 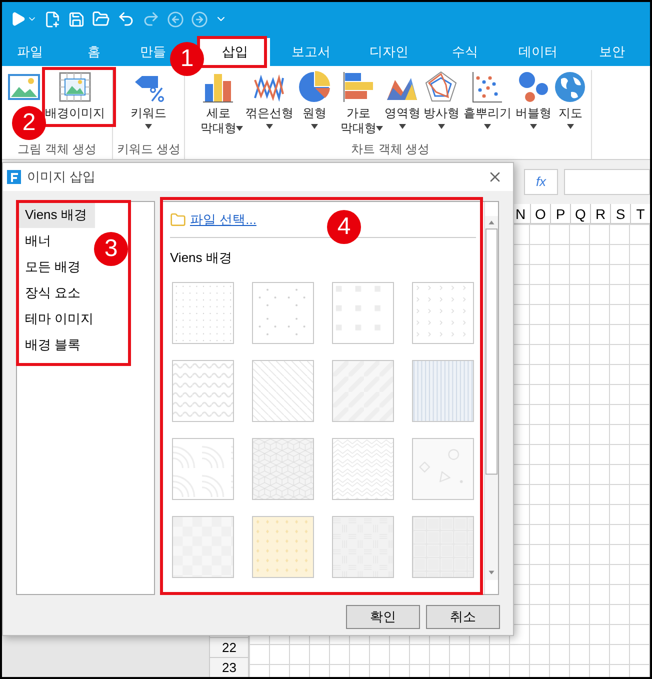 What do you see at coordinates (75, 87) in the screenshot?
I see `background-image-icon` at bounding box center [75, 87].